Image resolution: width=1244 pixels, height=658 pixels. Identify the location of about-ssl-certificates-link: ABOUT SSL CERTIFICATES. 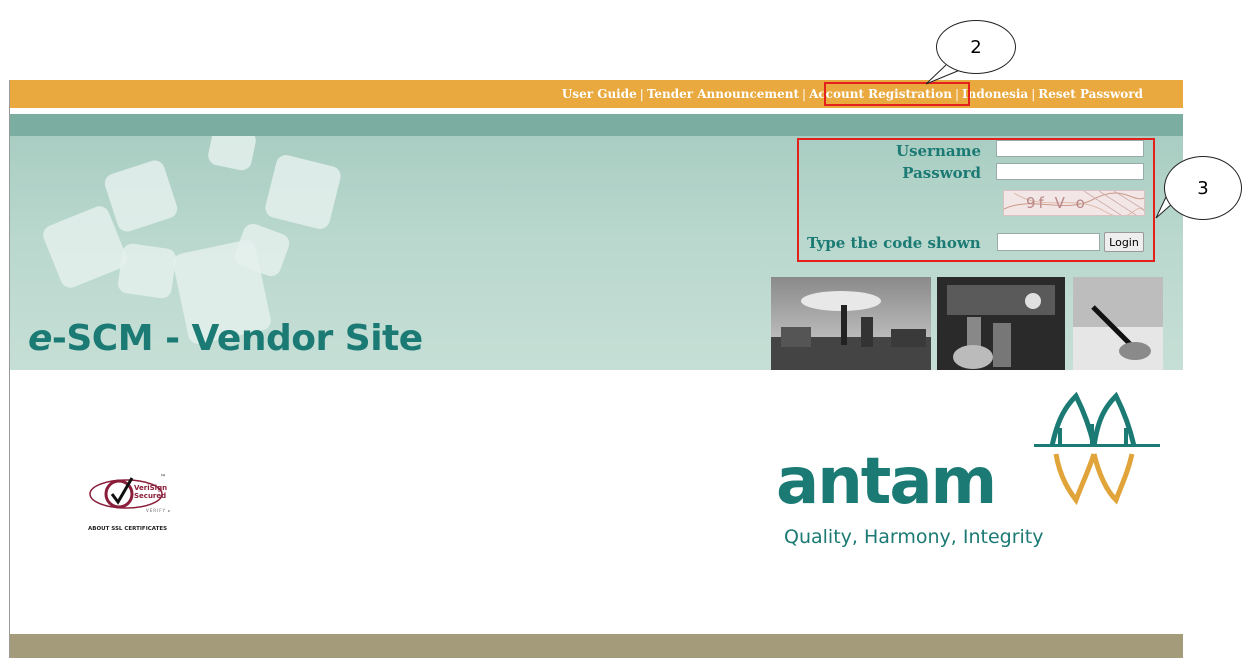
(127, 529).